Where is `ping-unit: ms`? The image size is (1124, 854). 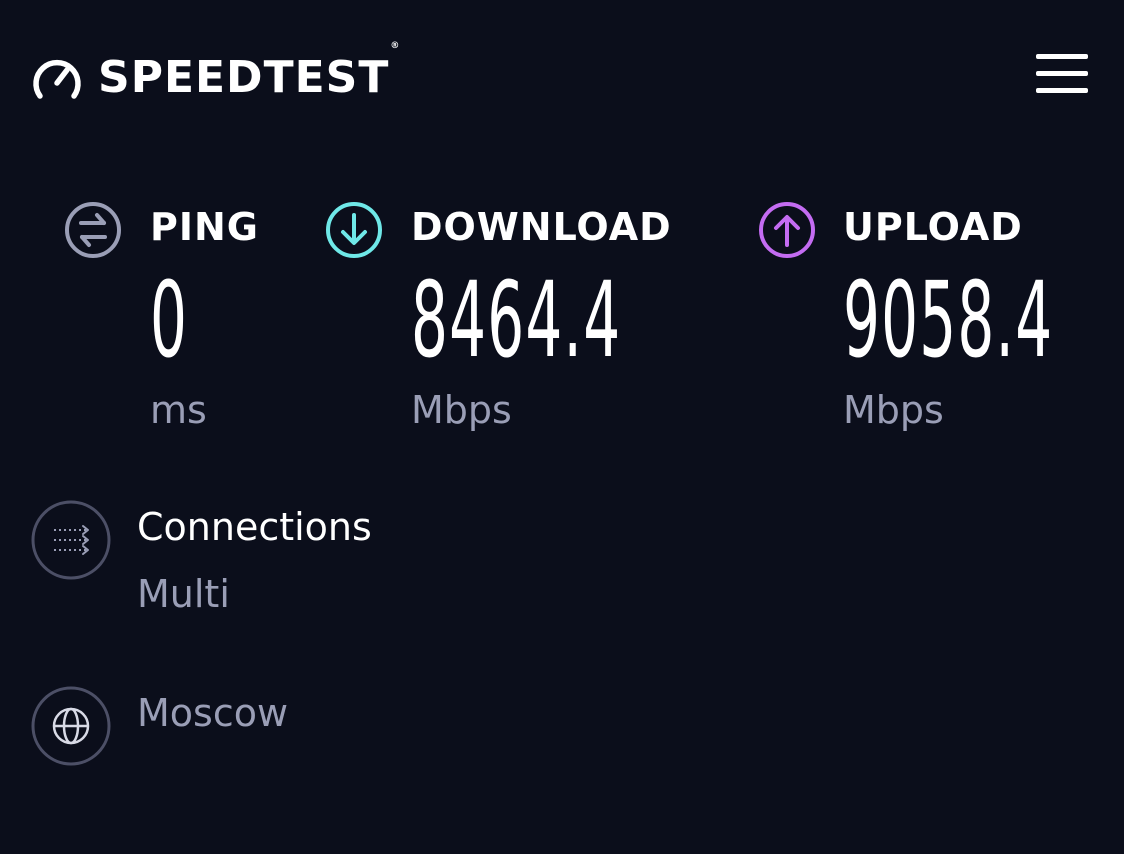
ping-unit: ms is located at coordinates (178, 410).